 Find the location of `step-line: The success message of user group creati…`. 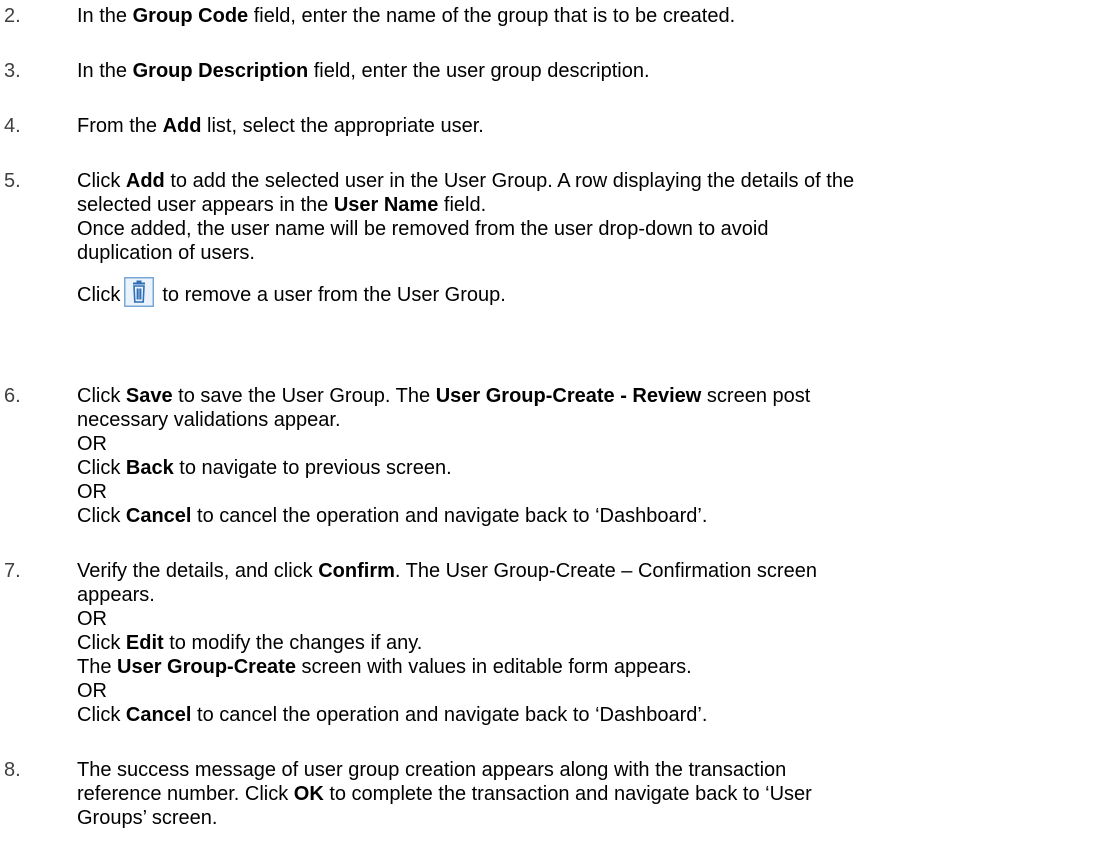

step-line: The success message of user group creati… is located at coordinates (432, 770).